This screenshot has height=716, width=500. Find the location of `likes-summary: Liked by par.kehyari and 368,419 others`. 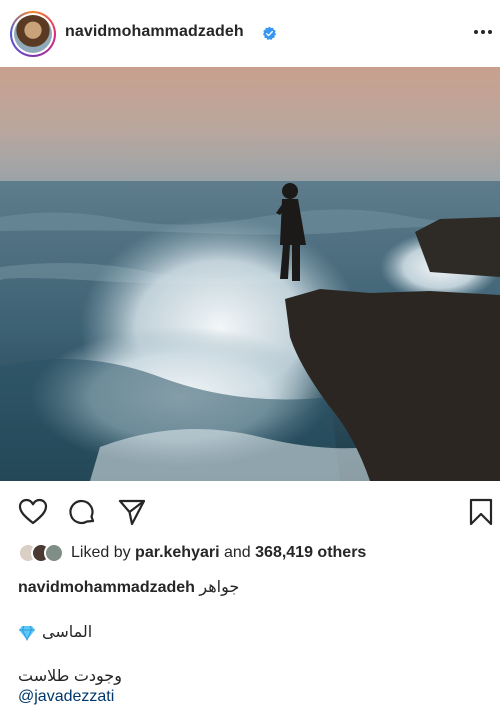

likes-summary: Liked by par.kehyari and 368,419 others is located at coordinates (192, 553).